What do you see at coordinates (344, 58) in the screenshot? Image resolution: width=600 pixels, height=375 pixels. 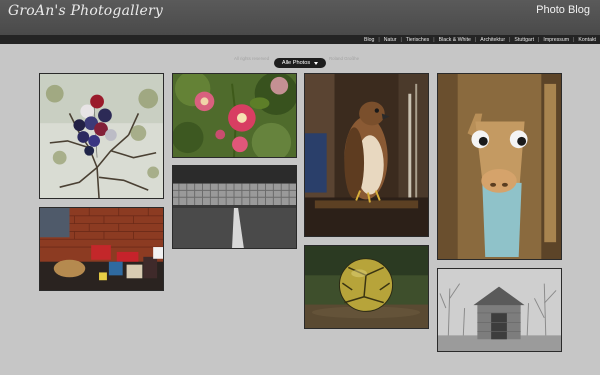 I see `author-text: Roland Großhe` at bounding box center [344, 58].